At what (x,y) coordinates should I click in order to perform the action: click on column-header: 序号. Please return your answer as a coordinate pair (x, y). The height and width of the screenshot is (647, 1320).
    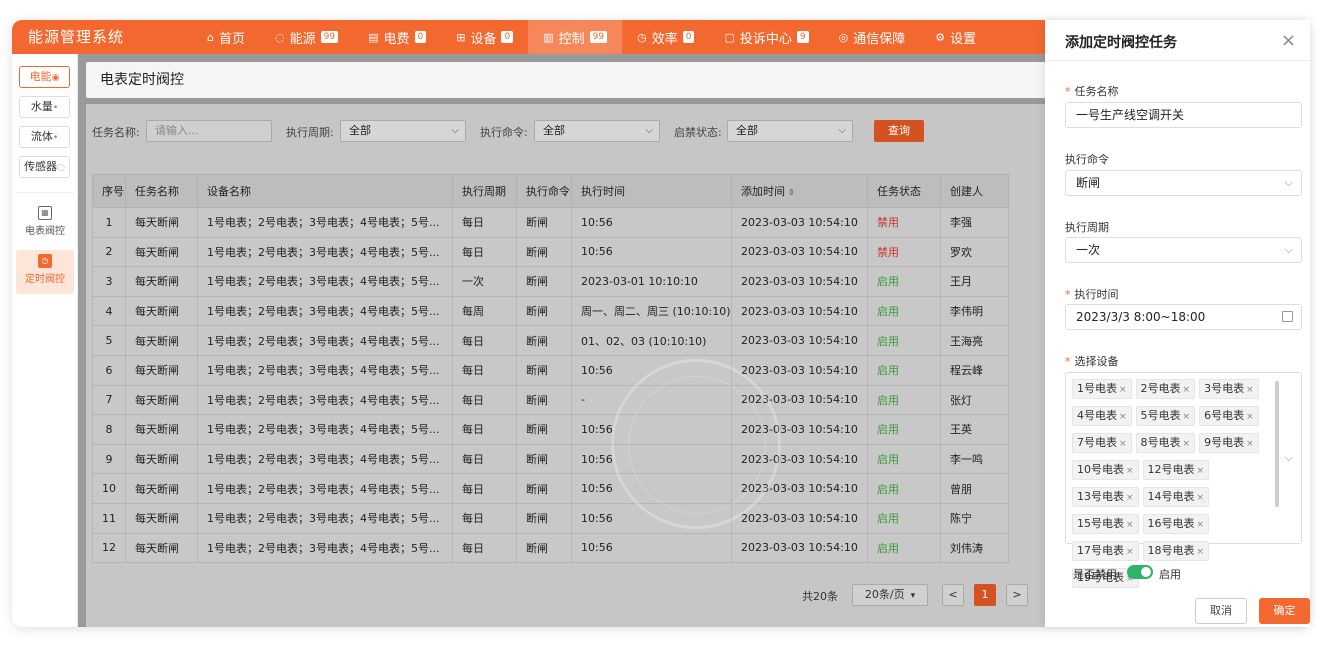
    Looking at the image, I should click on (109, 191).